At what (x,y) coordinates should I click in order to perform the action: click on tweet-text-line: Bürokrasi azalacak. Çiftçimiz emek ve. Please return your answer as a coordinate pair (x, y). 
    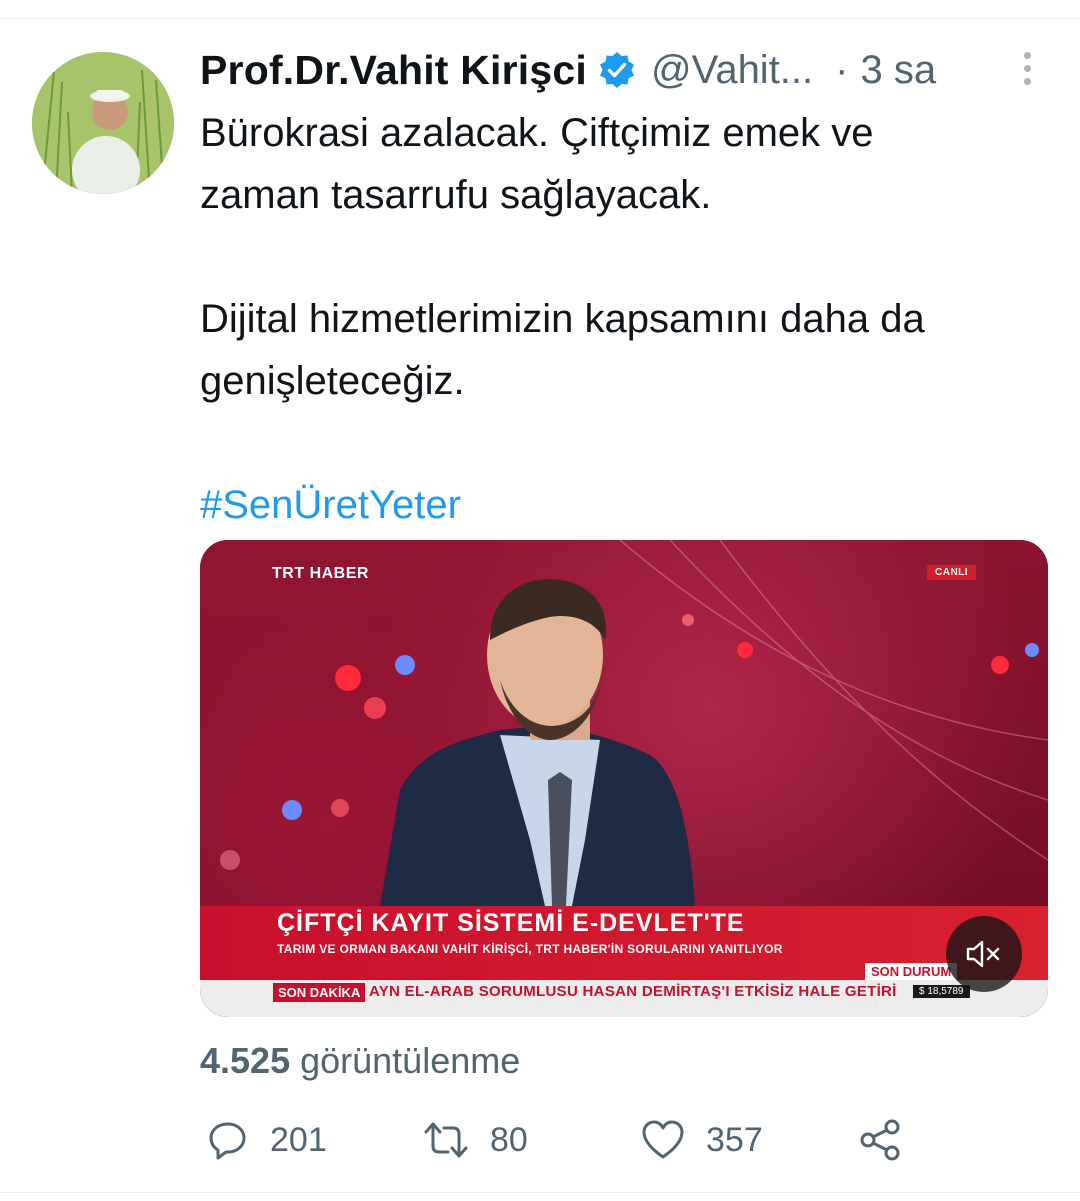
    Looking at the image, I should click on (537, 133).